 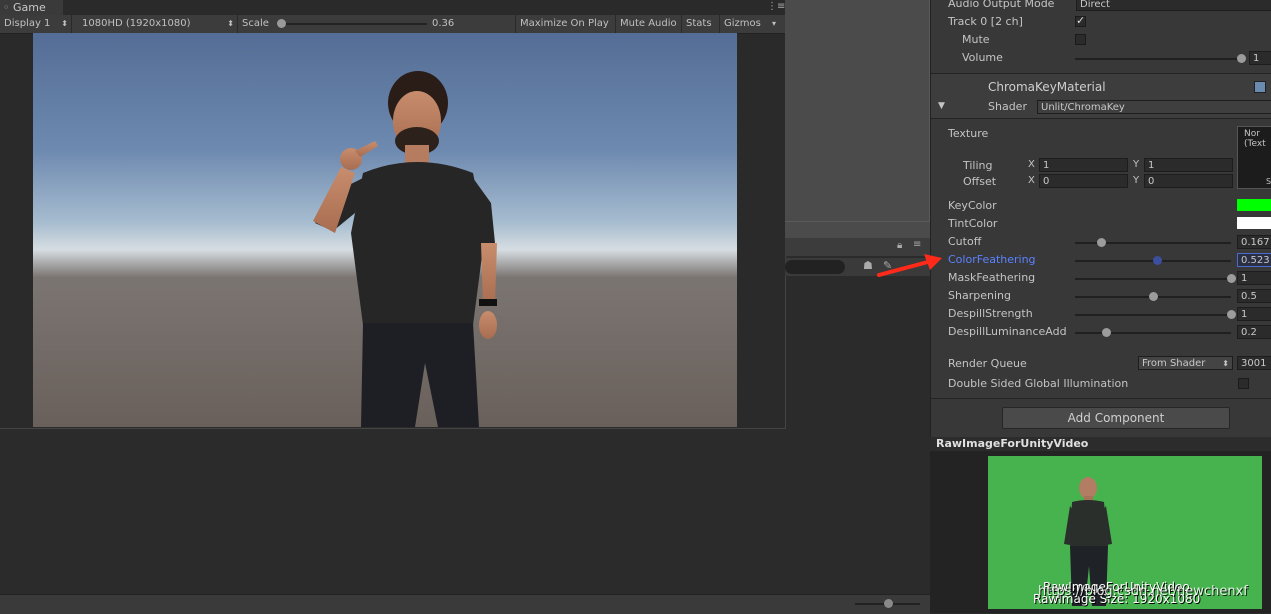 I want to click on maximize-on-play-button: Maximize On Play, so click(x=566, y=24).